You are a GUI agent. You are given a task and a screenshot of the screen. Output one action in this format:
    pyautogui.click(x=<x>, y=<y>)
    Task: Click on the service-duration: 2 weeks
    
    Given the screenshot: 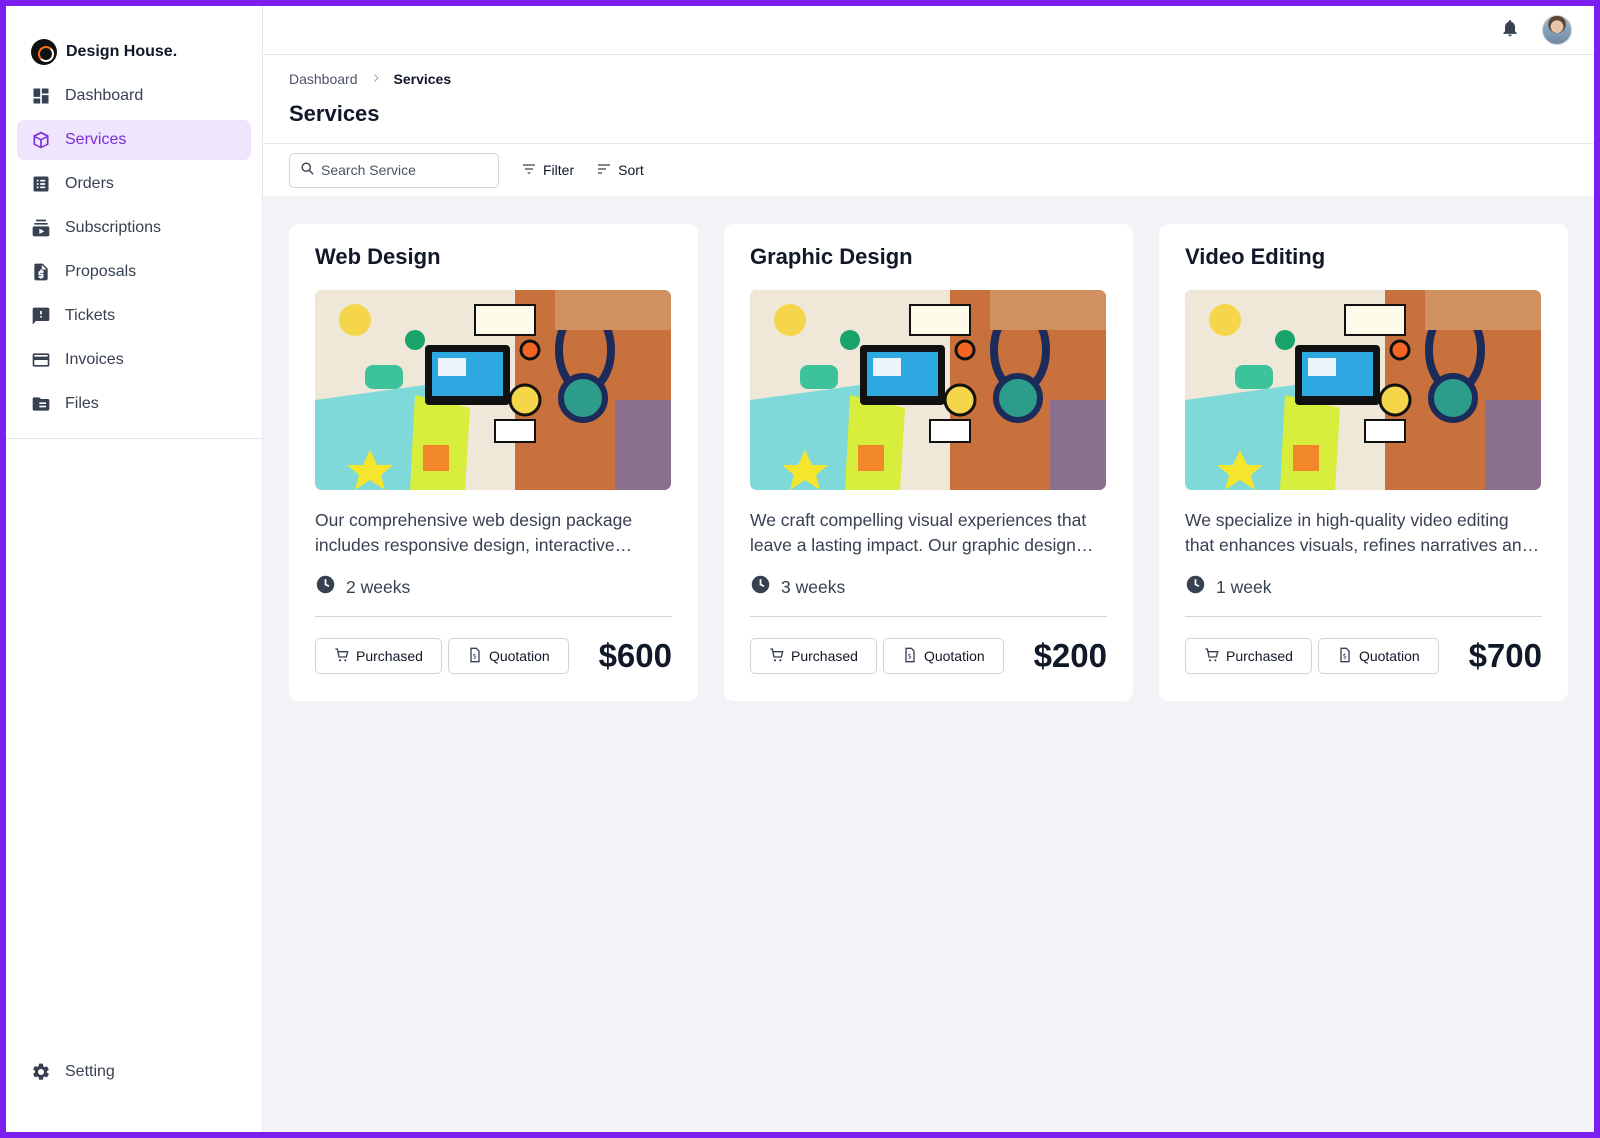 What is the action you would take?
    pyautogui.click(x=493, y=587)
    